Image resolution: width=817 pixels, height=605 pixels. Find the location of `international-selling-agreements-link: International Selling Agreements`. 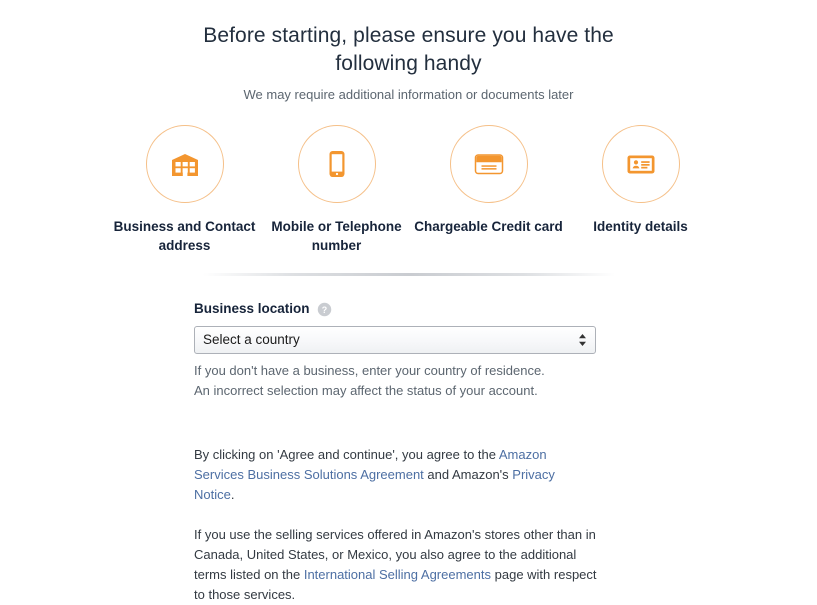

international-selling-agreements-link: International Selling Agreements is located at coordinates (397, 574).